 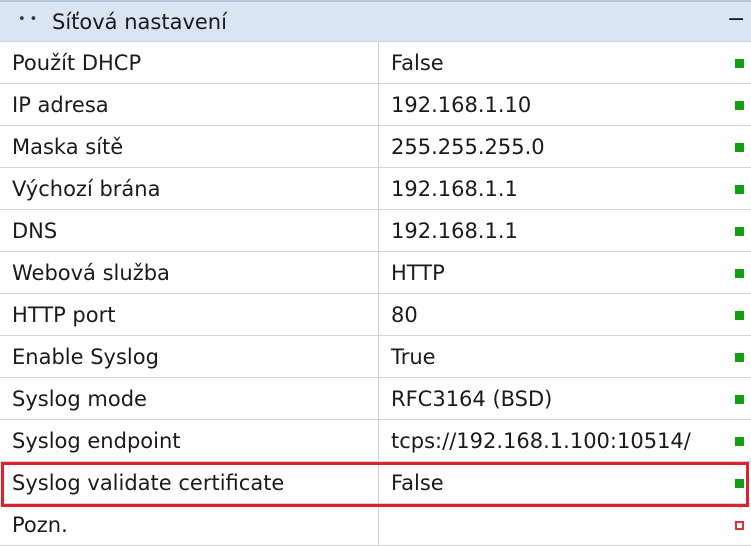 What do you see at coordinates (555, 315) in the screenshot?
I see `property-value: 80` at bounding box center [555, 315].